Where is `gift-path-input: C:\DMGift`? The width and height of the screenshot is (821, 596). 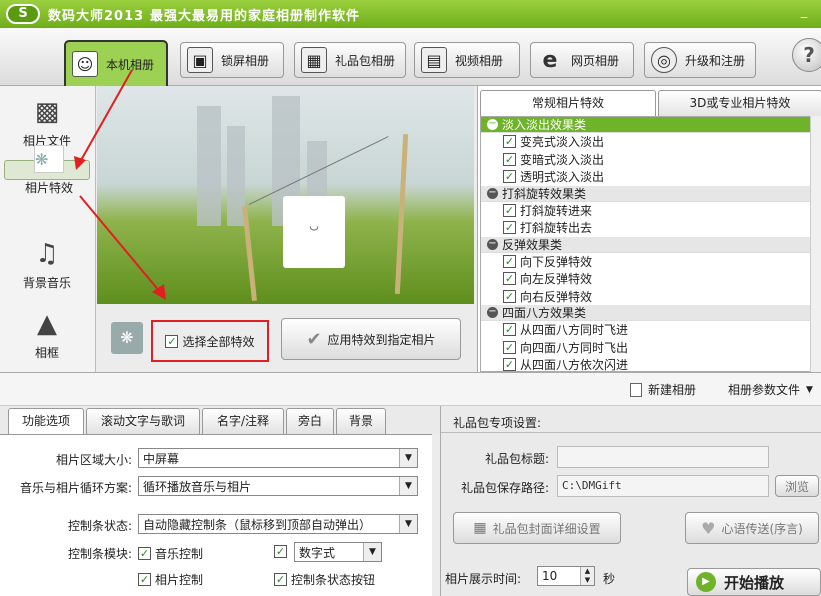
gift-path-input: C:\DMGift is located at coordinates (663, 486).